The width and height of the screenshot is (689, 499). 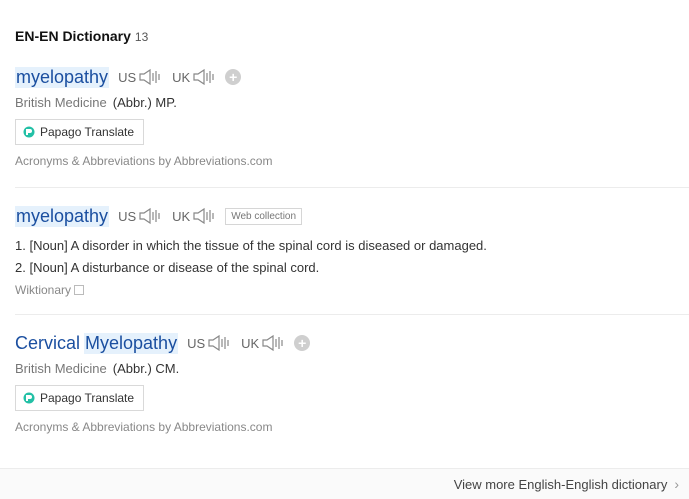 I want to click on section-title: EN-EN Dictionary 13, so click(x=81, y=36).